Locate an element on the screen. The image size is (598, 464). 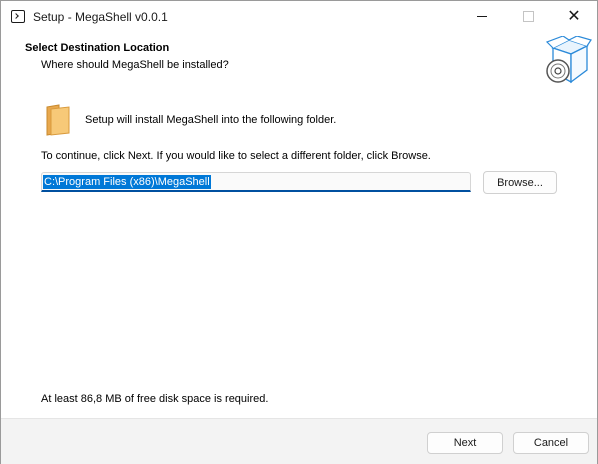
cancel-button: Cancel is located at coordinates (551, 443).